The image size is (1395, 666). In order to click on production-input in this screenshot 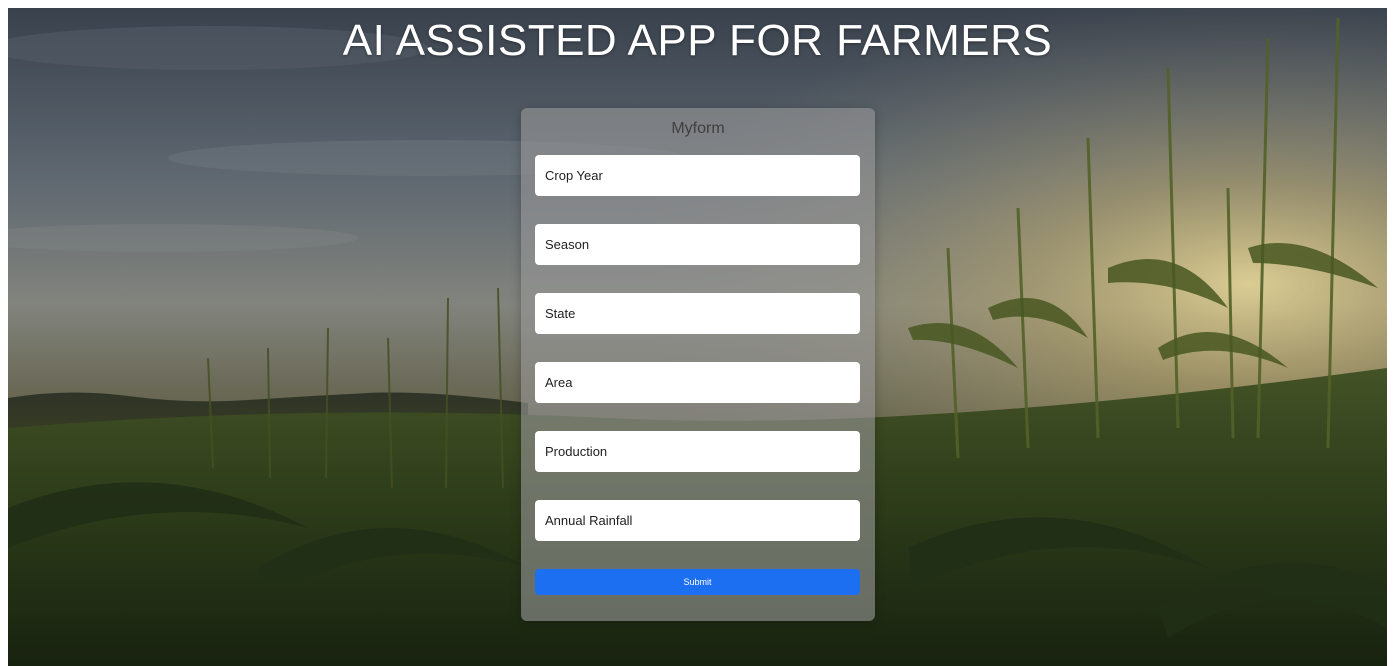, I will do `click(697, 451)`.